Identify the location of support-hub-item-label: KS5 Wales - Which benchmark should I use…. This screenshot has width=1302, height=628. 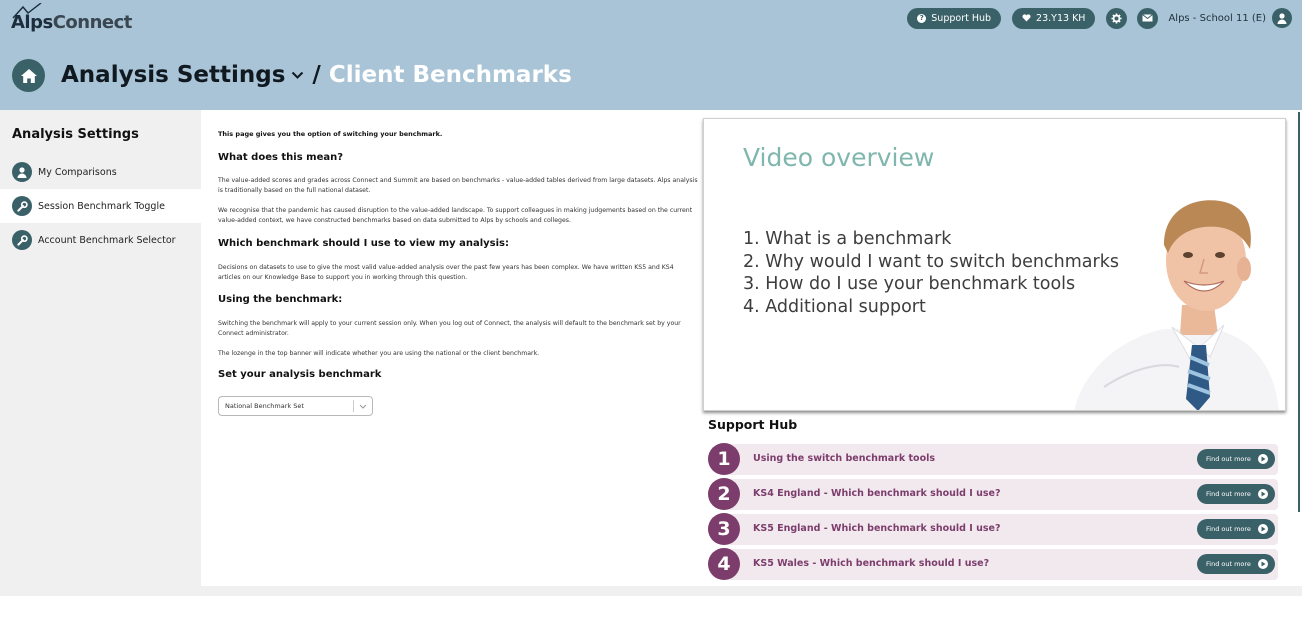
(871, 563).